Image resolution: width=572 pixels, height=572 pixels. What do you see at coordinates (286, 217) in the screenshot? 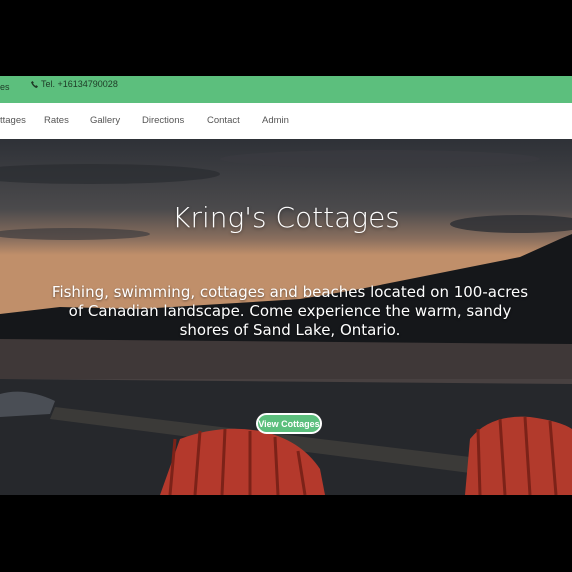
I see `hero-title: Kring's Cottages` at bounding box center [286, 217].